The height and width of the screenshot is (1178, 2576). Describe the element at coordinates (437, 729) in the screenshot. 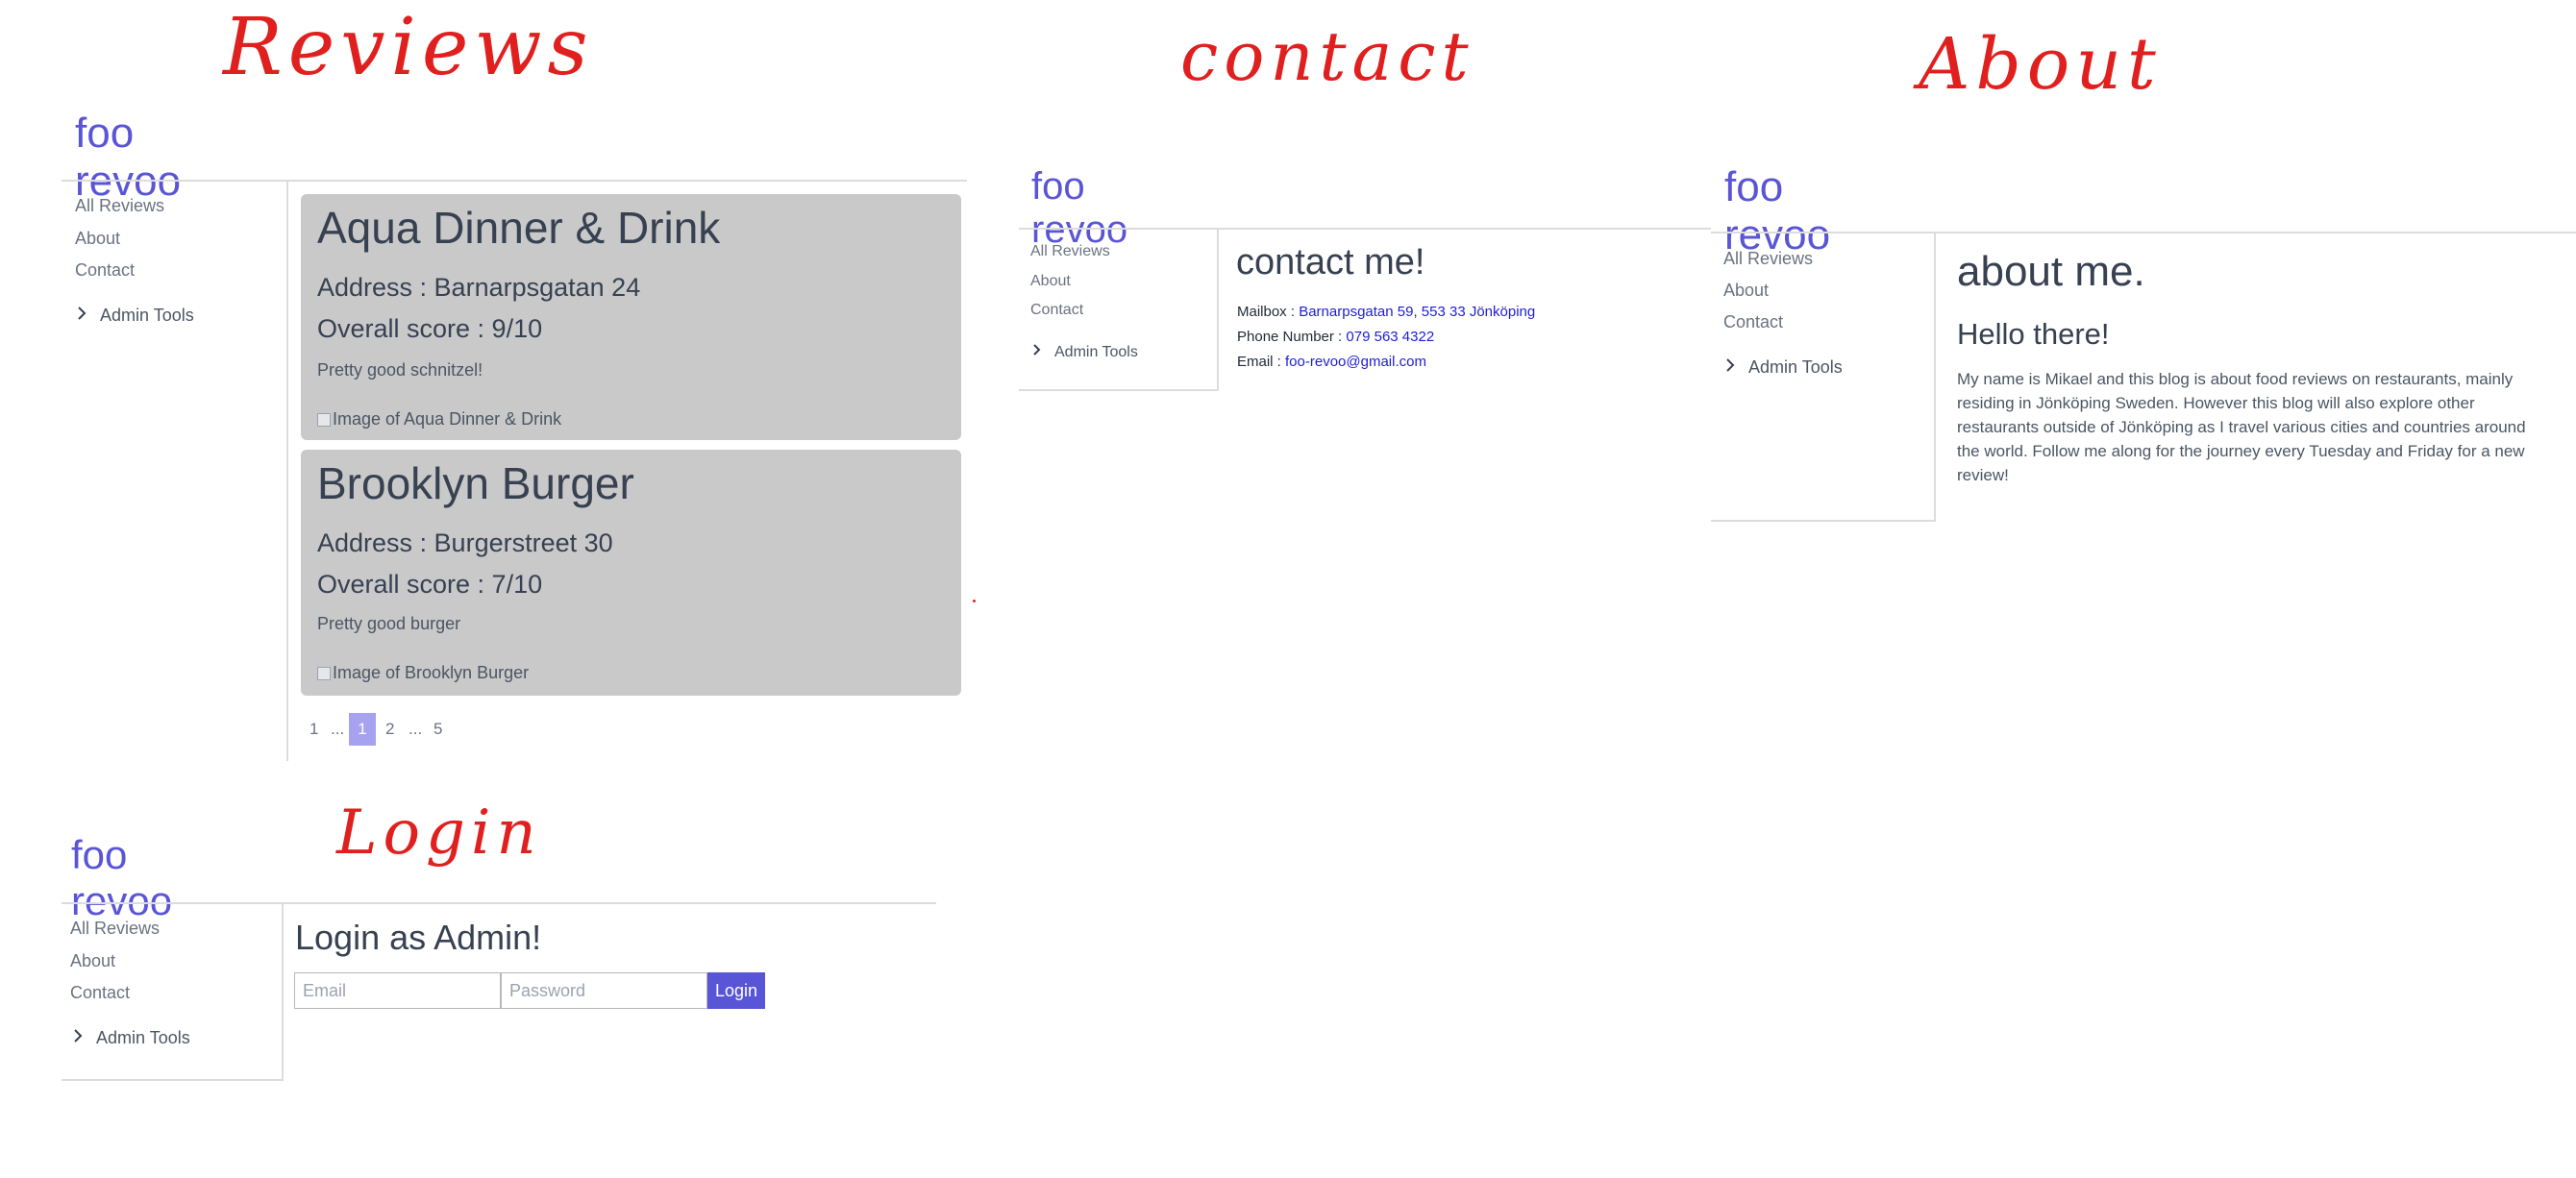

I see `page-link-last: 5` at that location.